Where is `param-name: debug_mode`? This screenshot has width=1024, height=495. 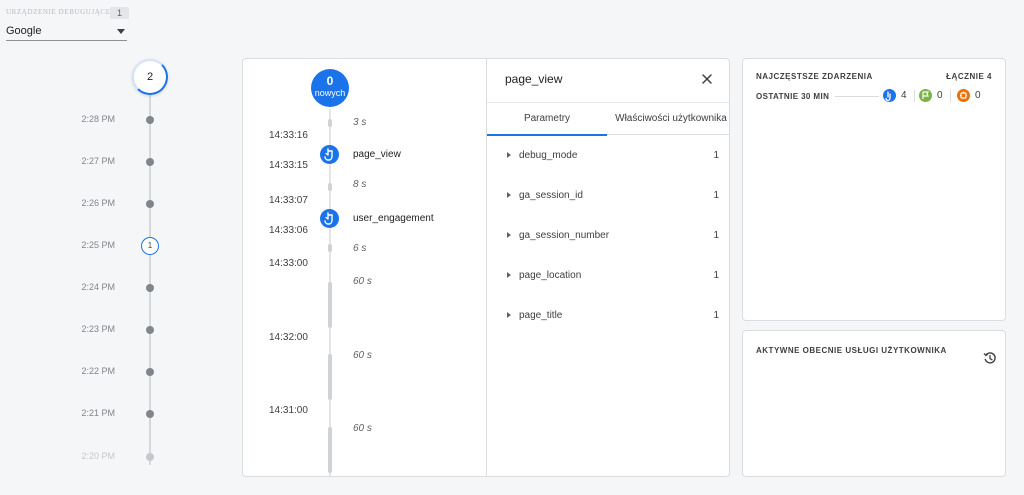
param-name: debug_mode is located at coordinates (548, 155).